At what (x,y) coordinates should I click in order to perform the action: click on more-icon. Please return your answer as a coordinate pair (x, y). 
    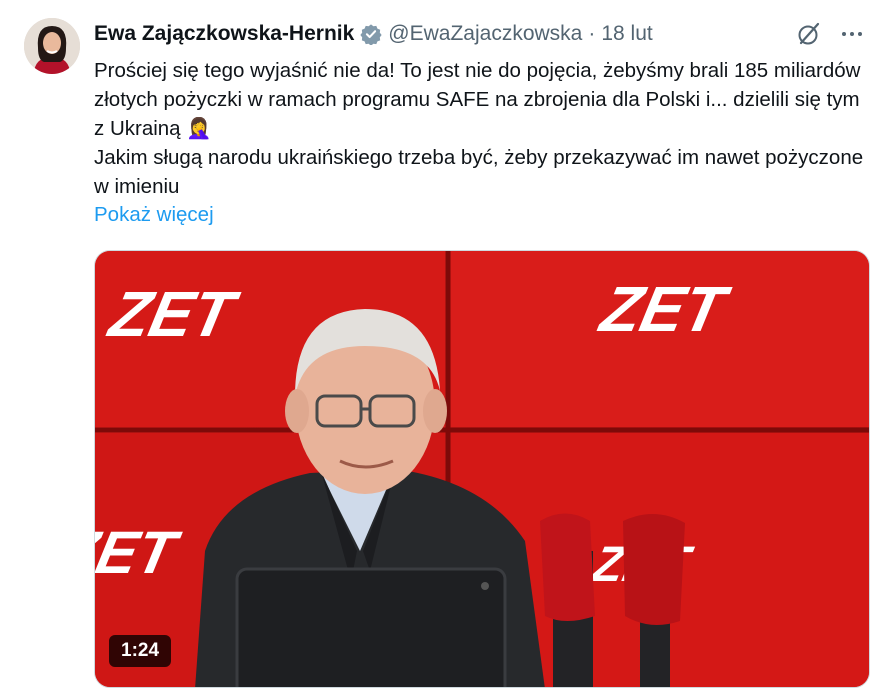
    Looking at the image, I should click on (852, 34).